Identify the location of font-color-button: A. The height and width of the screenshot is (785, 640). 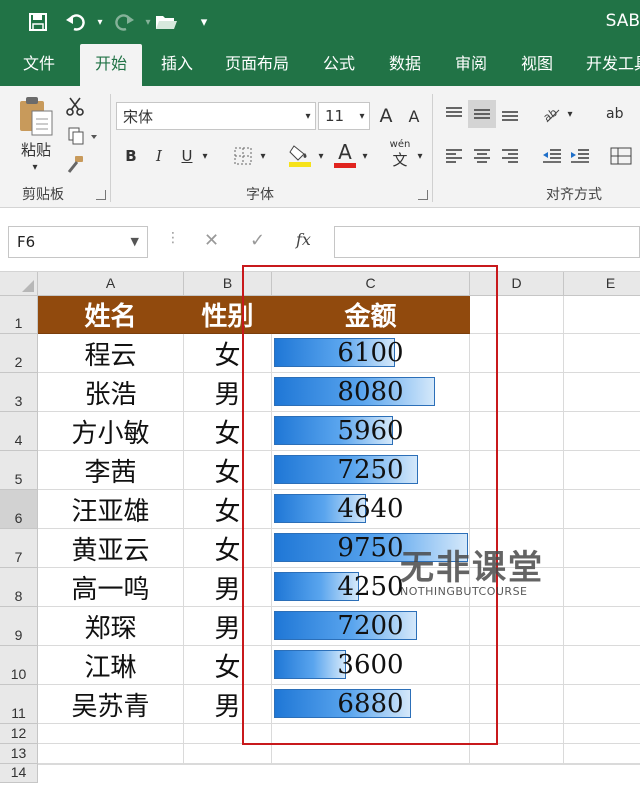
(345, 154).